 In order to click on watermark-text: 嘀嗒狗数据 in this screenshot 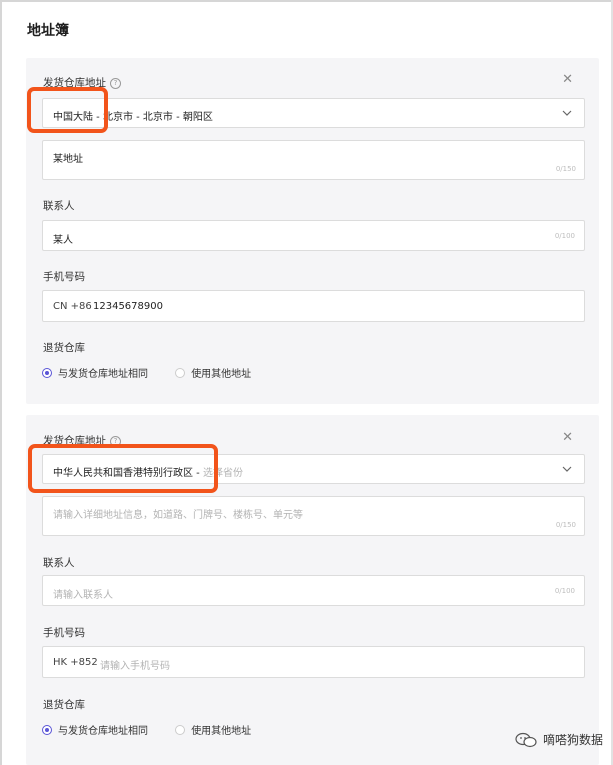, I will do `click(572, 740)`.